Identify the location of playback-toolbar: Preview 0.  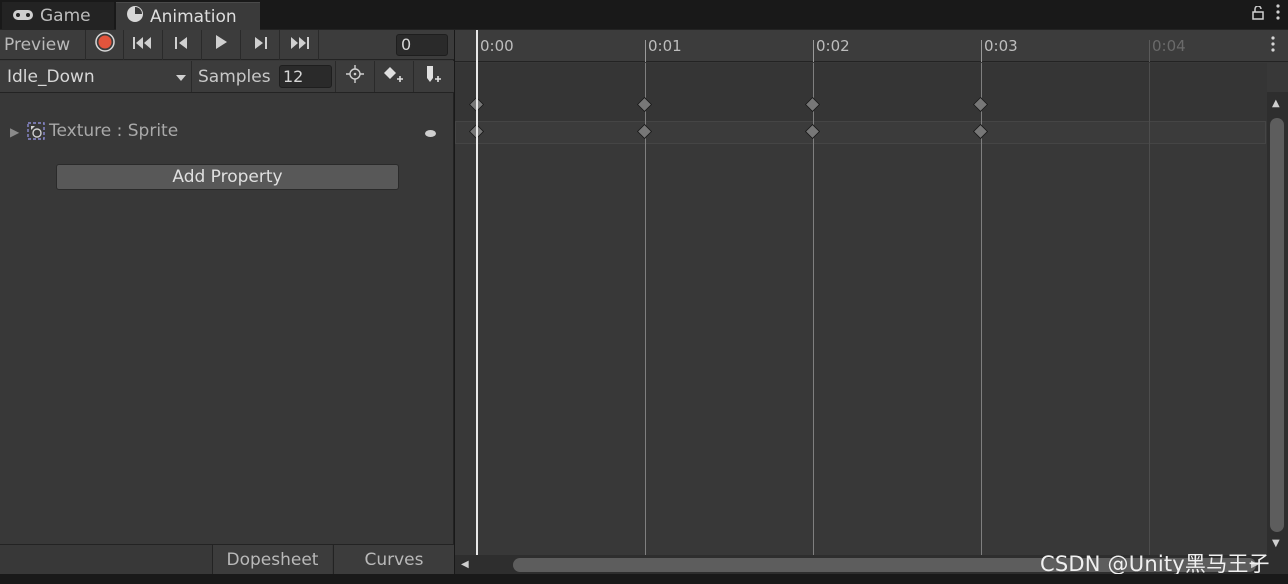
(227, 44).